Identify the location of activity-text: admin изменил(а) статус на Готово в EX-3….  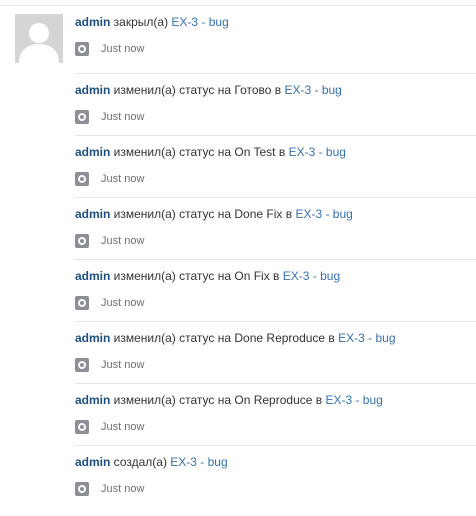
(208, 90).